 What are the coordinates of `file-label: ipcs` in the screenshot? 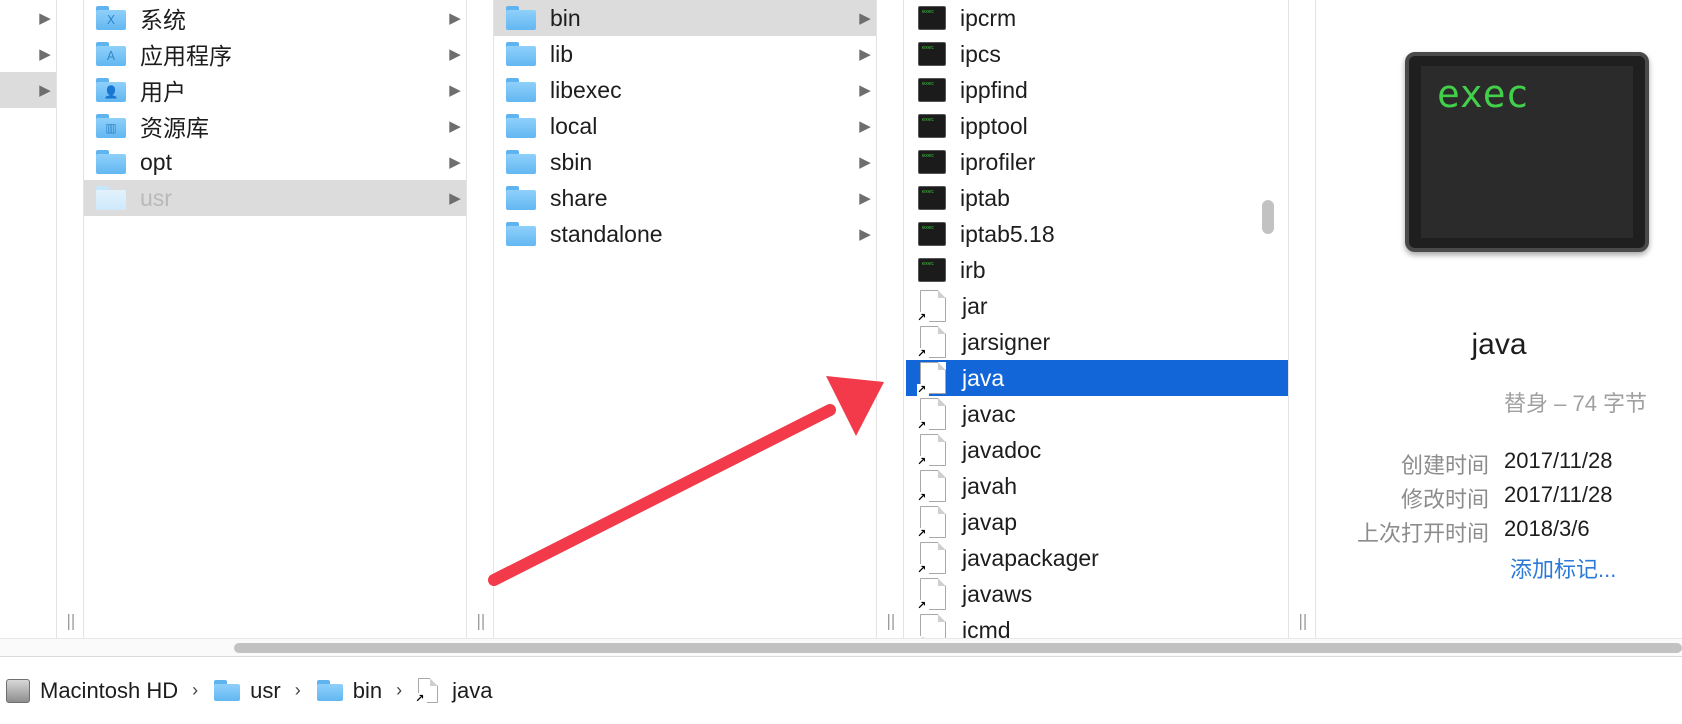 It's located at (980, 53).